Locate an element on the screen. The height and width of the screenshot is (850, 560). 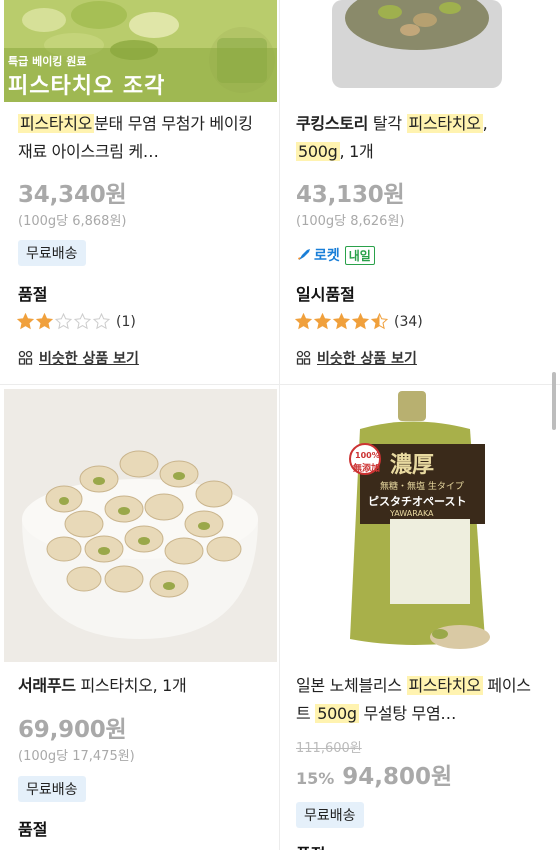
product-image: 특급 베이킹 원료 피스타치오 조각 is located at coordinates (140, 51).